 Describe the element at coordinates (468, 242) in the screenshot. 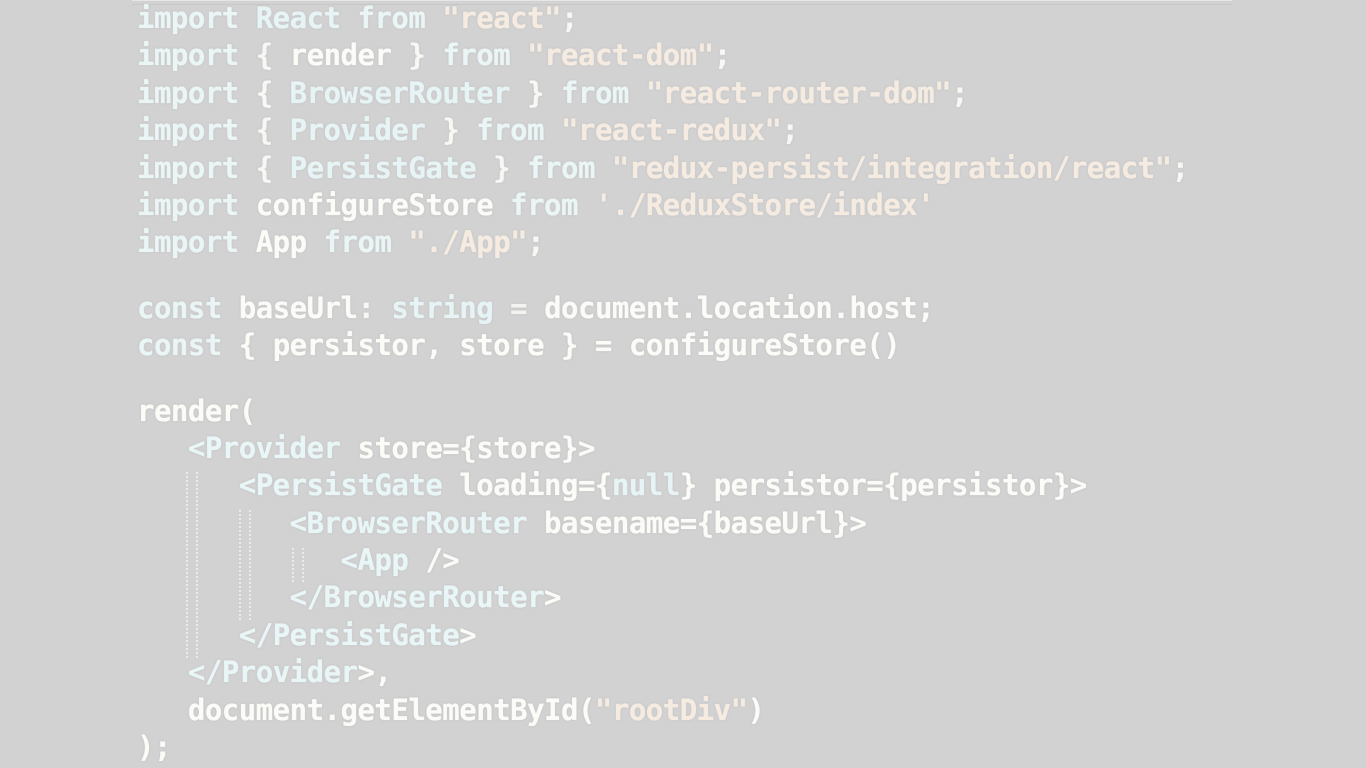

I see `code-token: "./App"` at that location.